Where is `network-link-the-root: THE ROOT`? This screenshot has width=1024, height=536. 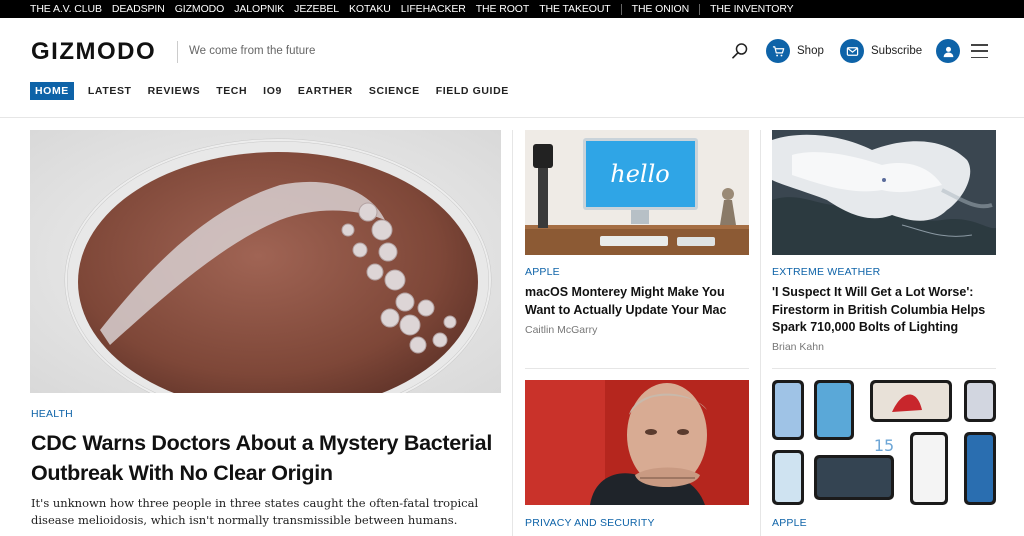 network-link-the-root: THE ROOT is located at coordinates (503, 9).